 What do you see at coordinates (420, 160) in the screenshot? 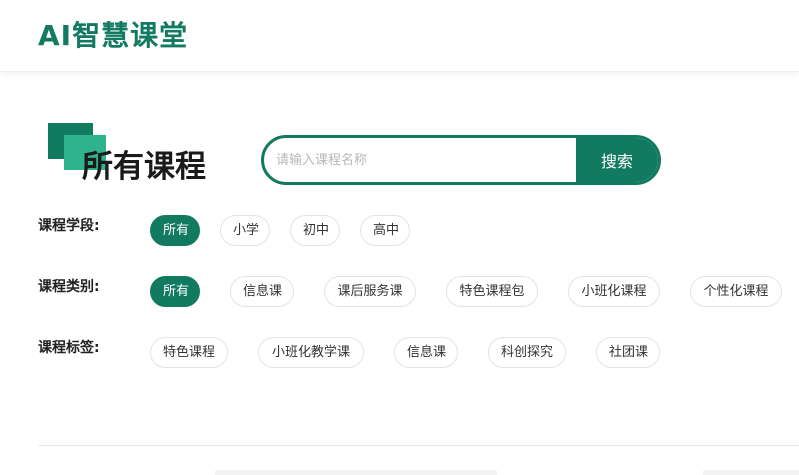
I see `search-input` at bounding box center [420, 160].